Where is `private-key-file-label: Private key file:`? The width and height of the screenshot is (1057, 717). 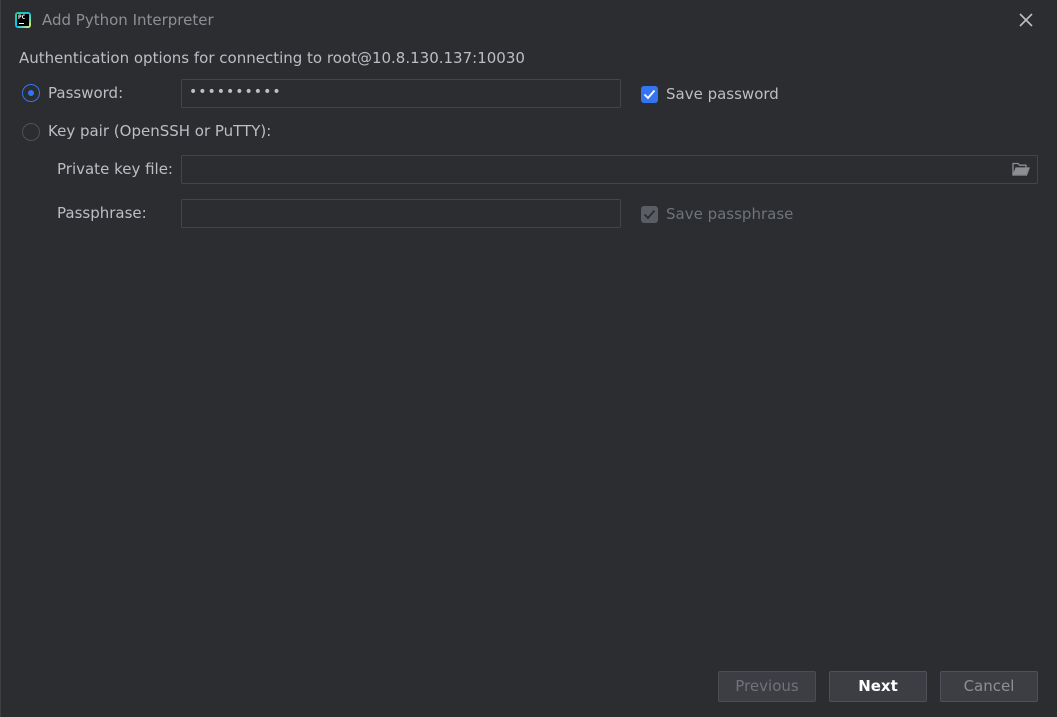 private-key-file-label: Private key file: is located at coordinates (115, 169).